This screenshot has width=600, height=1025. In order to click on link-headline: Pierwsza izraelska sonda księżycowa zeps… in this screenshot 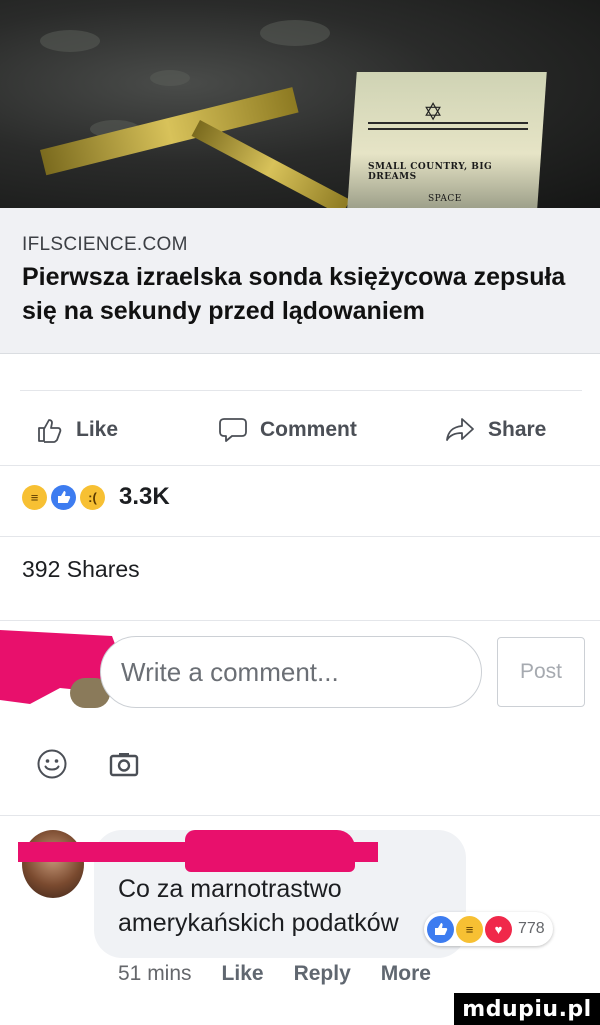, I will do `click(311, 294)`.